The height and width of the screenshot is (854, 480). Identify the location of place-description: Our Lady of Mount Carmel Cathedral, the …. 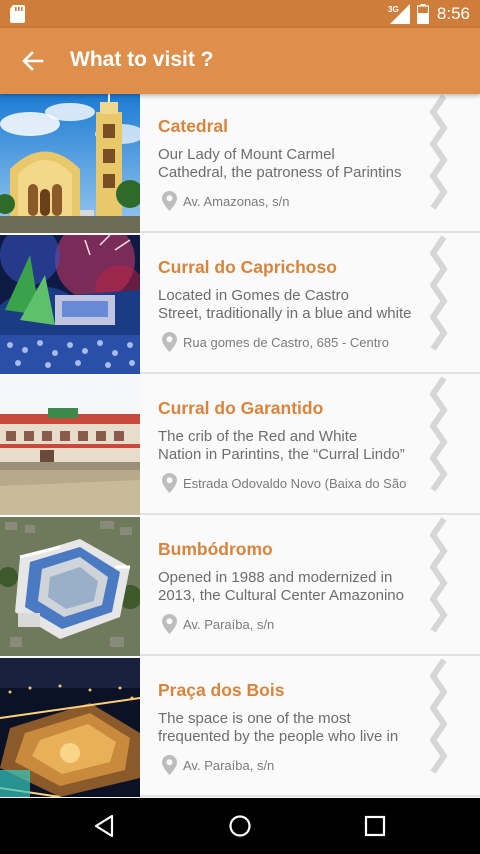
(280, 163).